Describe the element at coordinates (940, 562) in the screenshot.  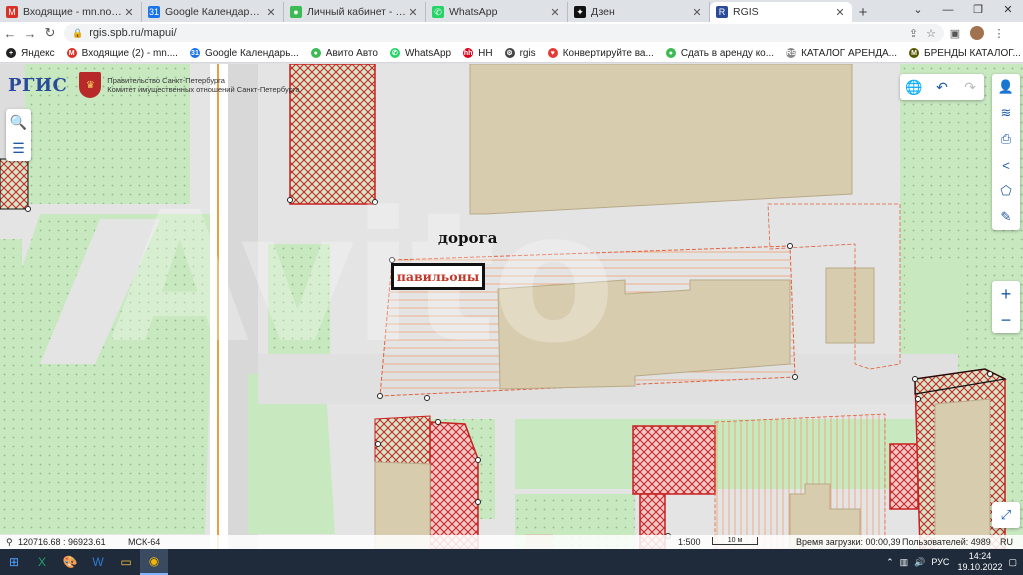
I see `input-language: РУС` at that location.